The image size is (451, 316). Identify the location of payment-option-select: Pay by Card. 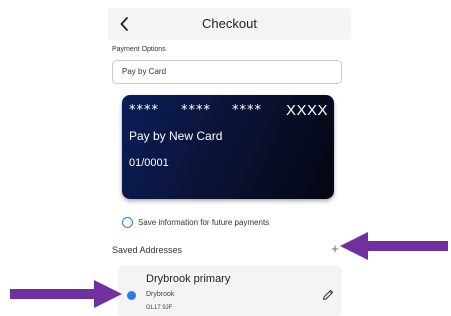
(227, 72).